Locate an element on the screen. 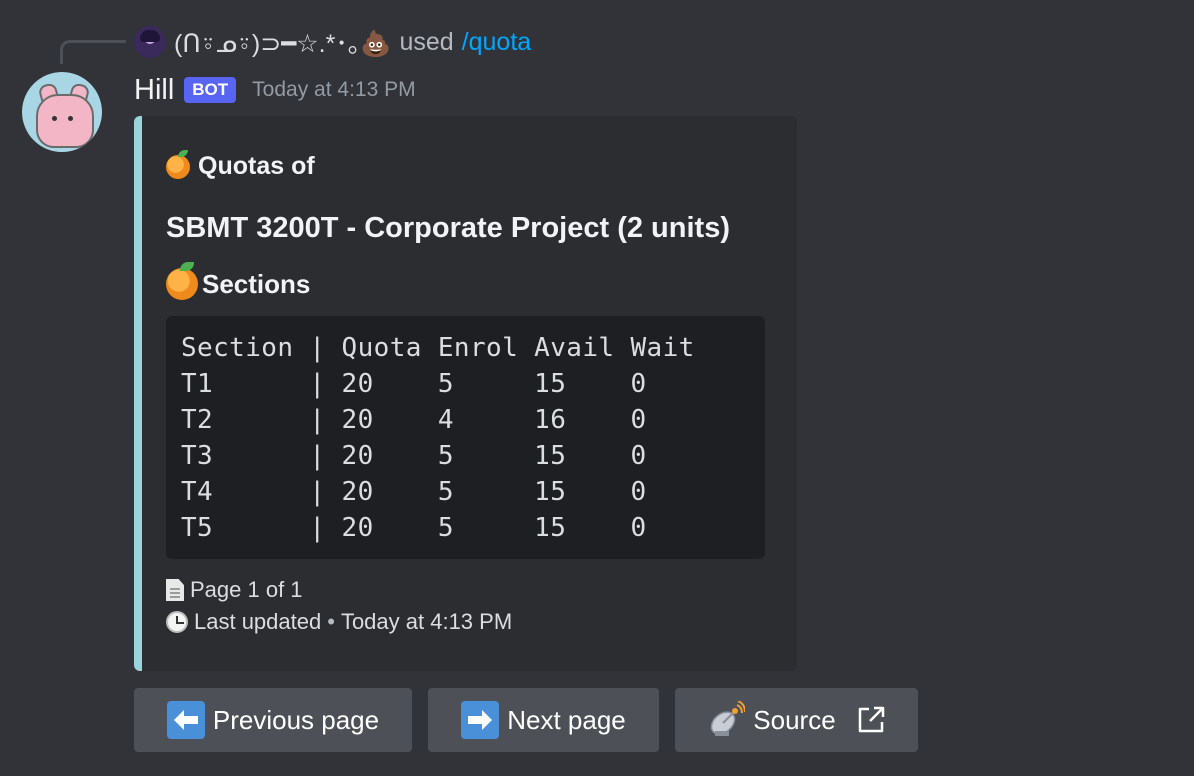  next-page-label: Next page is located at coordinates (566, 719).